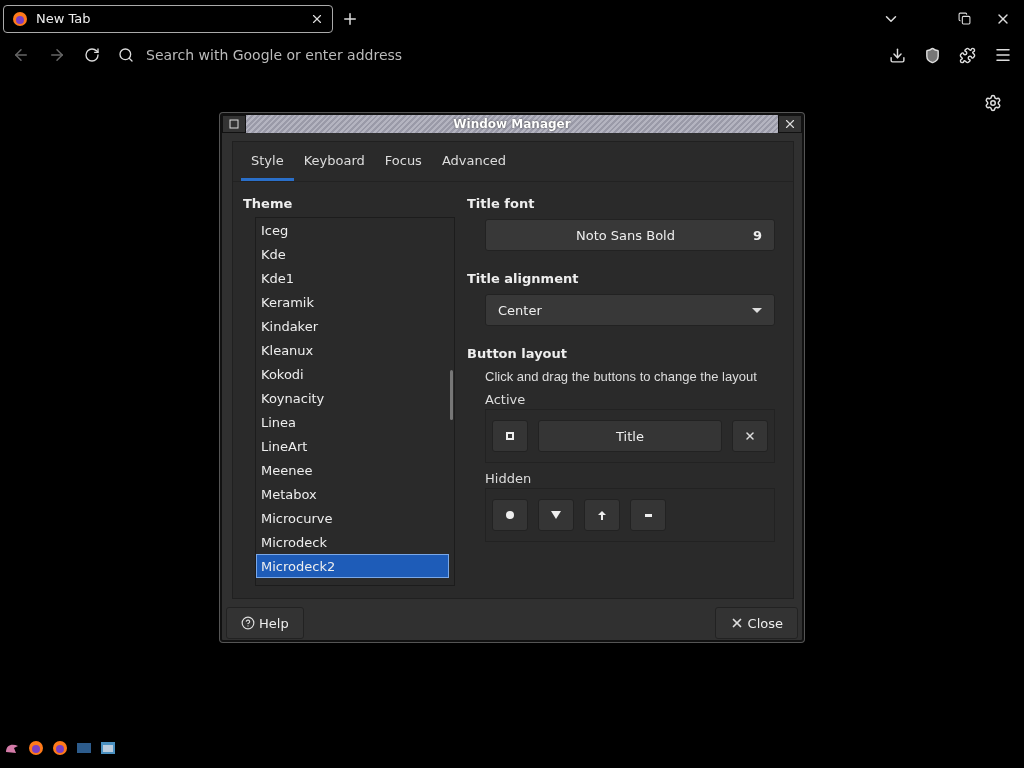  Describe the element at coordinates (334, 161) in the screenshot. I see `tab: Keyboard` at that location.